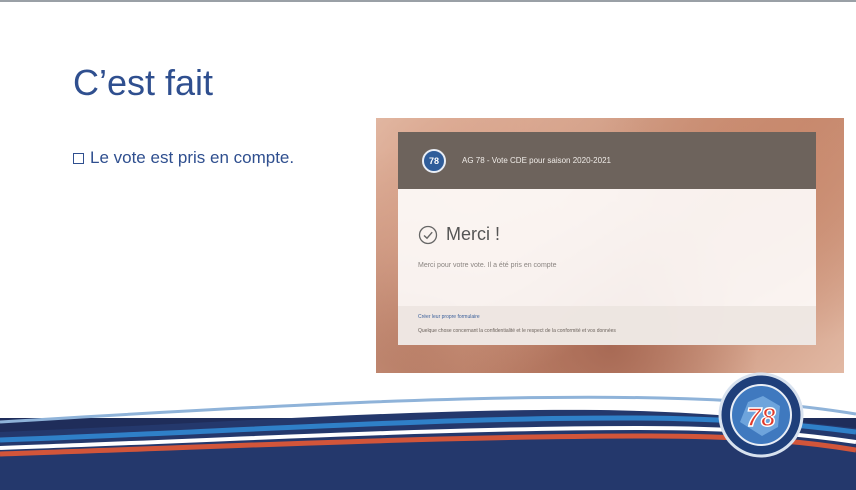  What do you see at coordinates (428, 1) in the screenshot?
I see `top-border` at bounding box center [428, 1].